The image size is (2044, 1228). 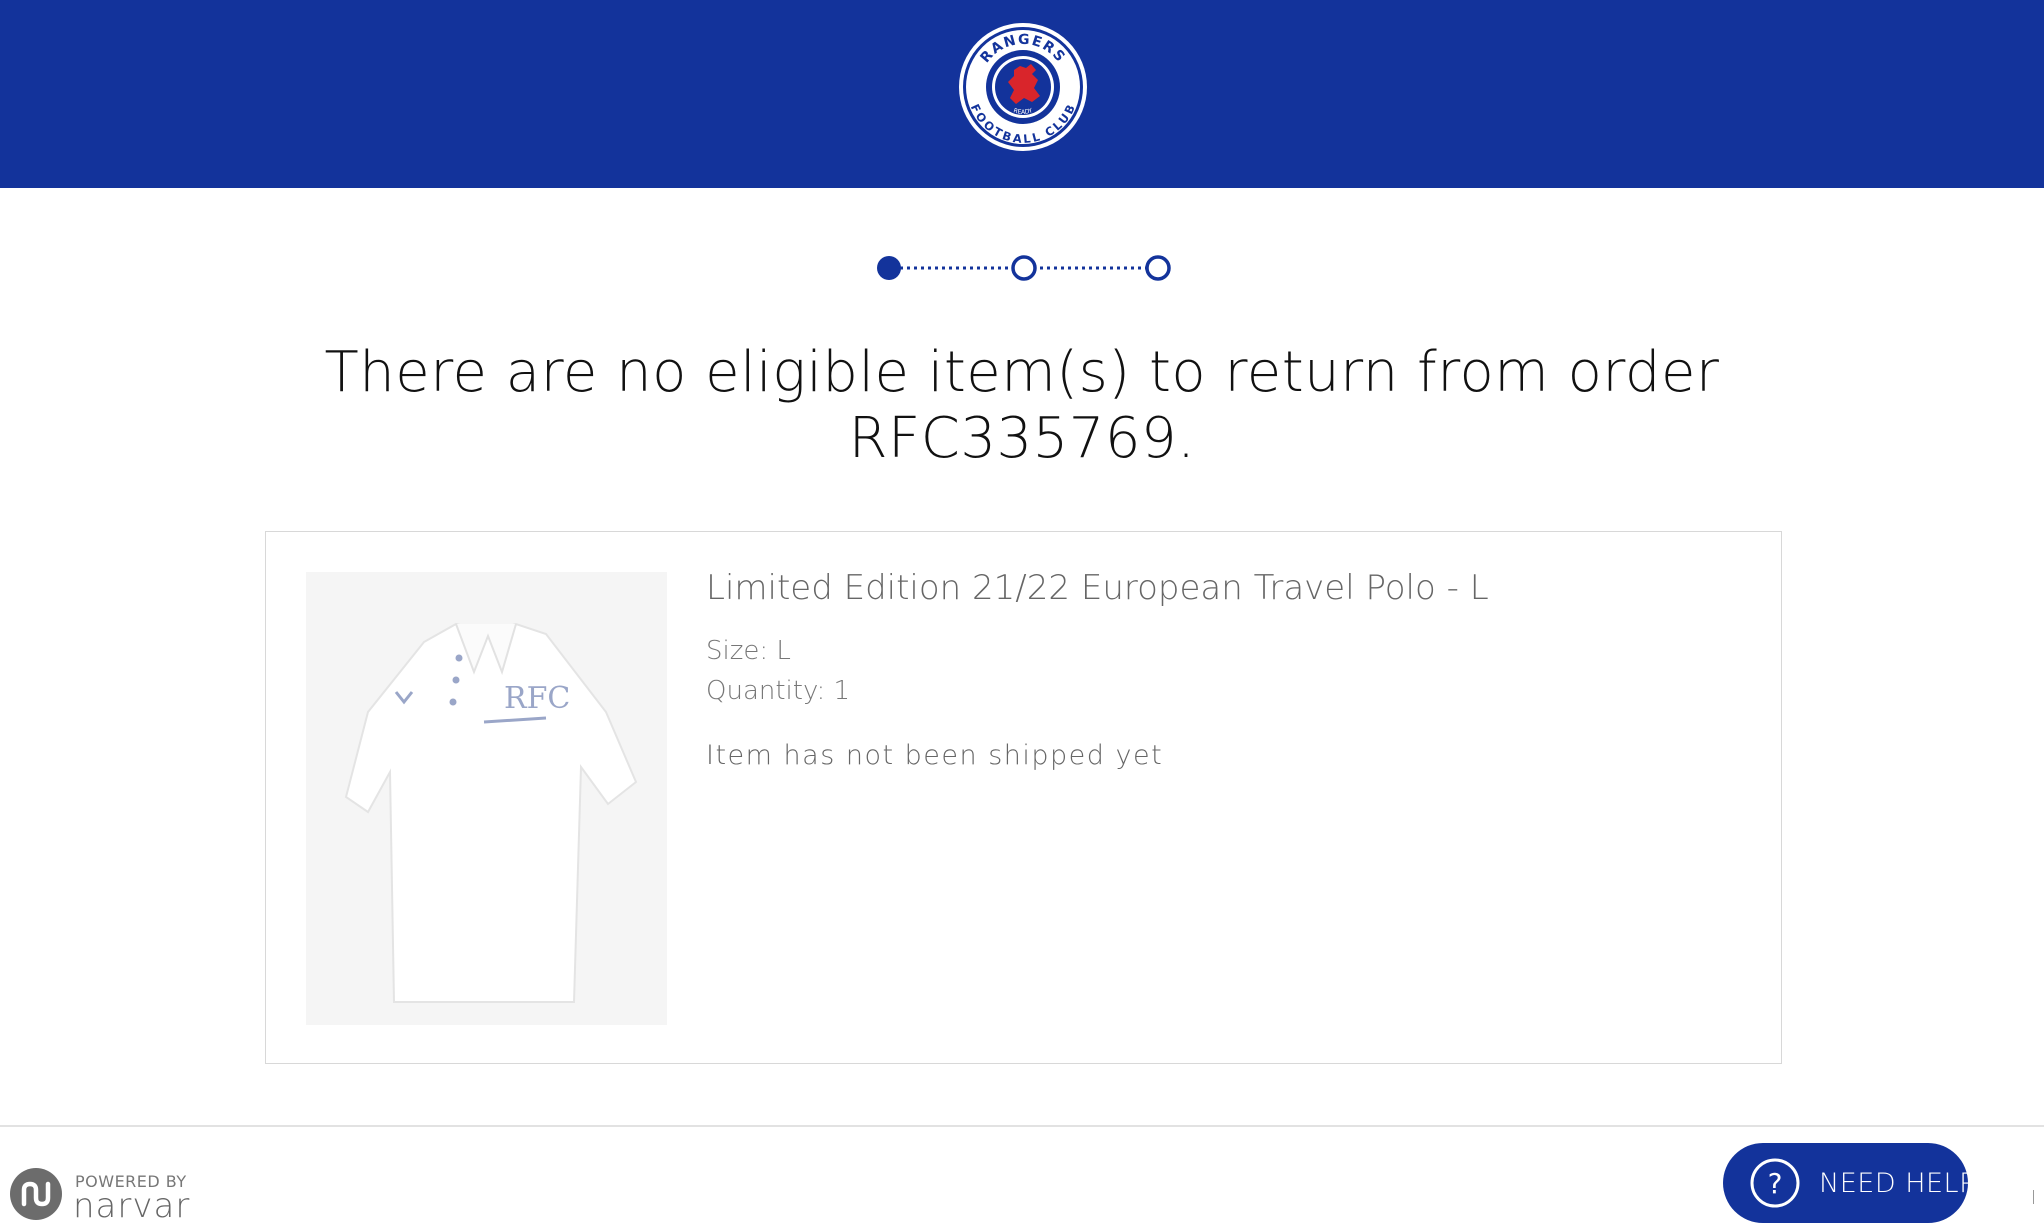 What do you see at coordinates (748, 651) in the screenshot?
I see `product-size: Size: L` at bounding box center [748, 651].